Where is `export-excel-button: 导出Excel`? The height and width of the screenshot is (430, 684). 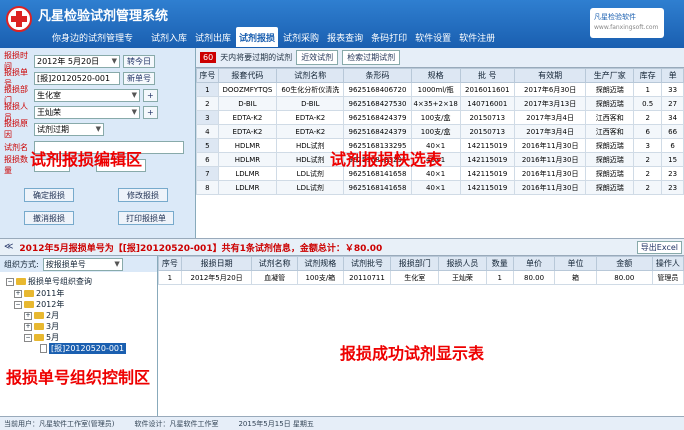 export-excel-button: 导出Excel is located at coordinates (659, 247).